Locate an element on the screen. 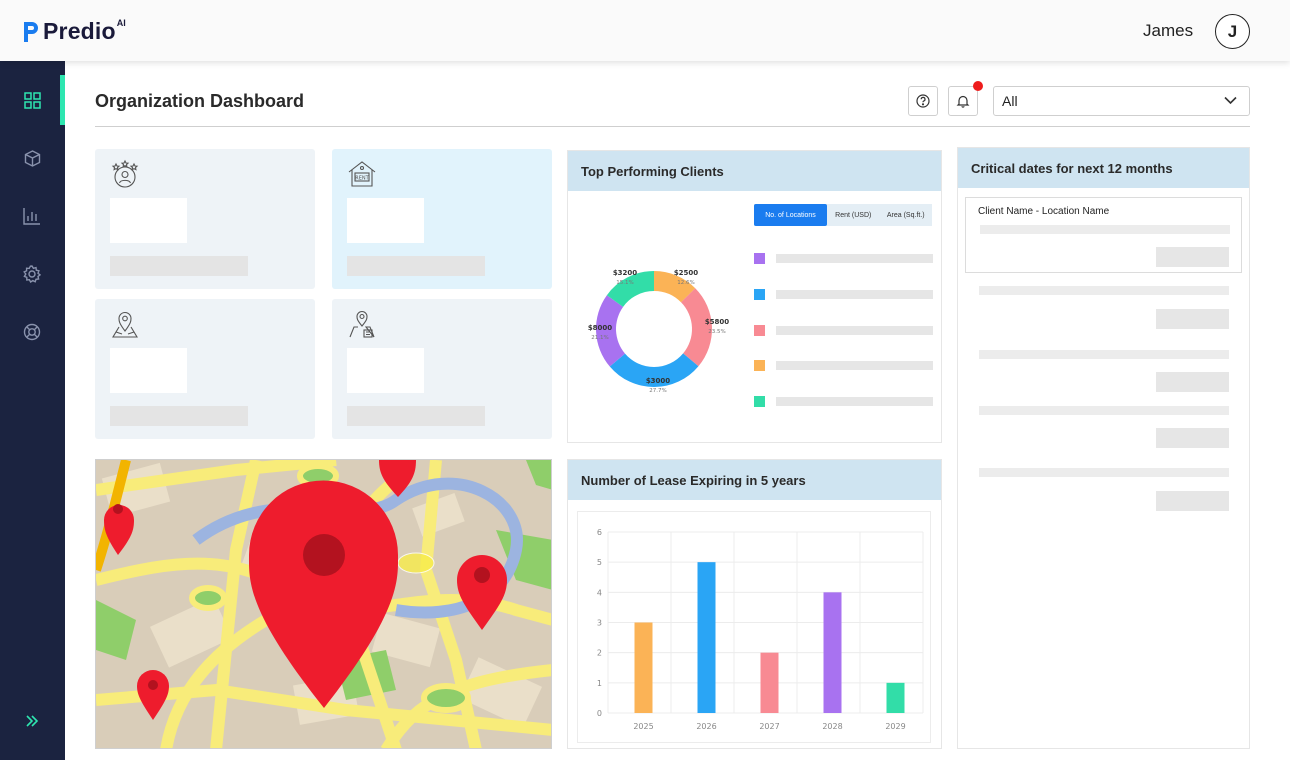  critical-date-item: Client Name - Location Name is located at coordinates (1103, 235).